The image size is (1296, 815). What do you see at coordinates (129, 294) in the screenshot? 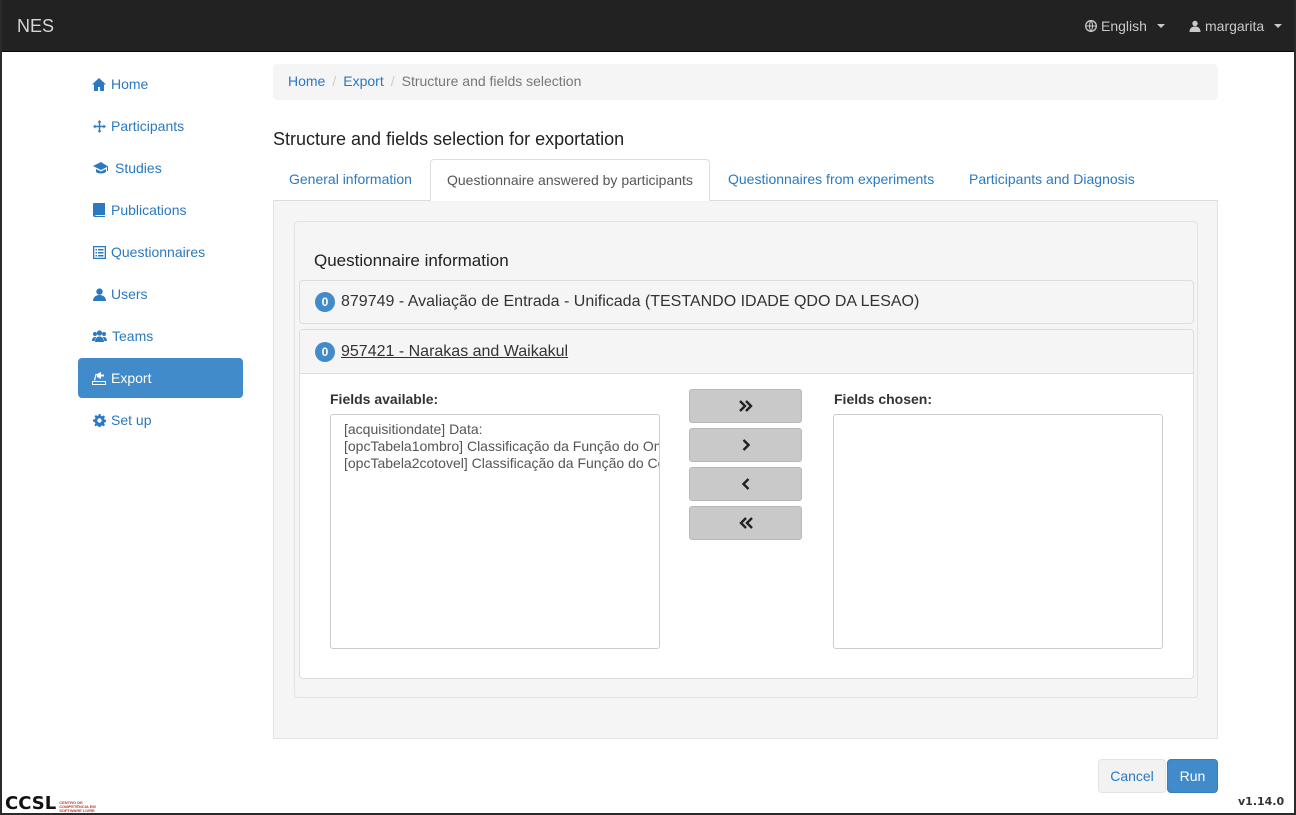
I see `sidebar-item-label: Users` at bounding box center [129, 294].